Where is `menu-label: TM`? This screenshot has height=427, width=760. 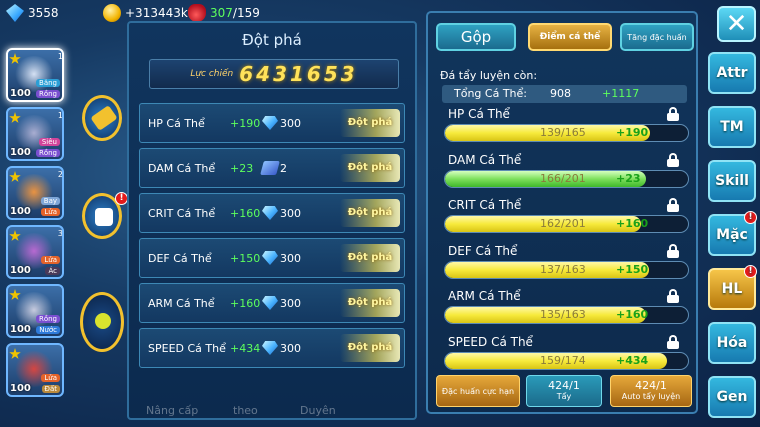
menu-label: TM is located at coordinates (732, 127).